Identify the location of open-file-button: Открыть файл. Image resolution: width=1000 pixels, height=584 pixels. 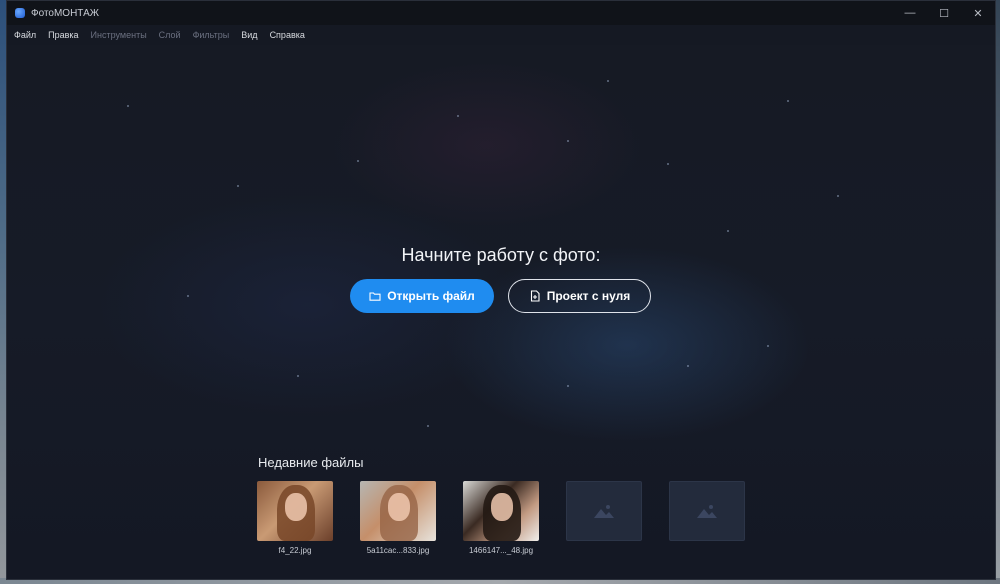
(422, 296).